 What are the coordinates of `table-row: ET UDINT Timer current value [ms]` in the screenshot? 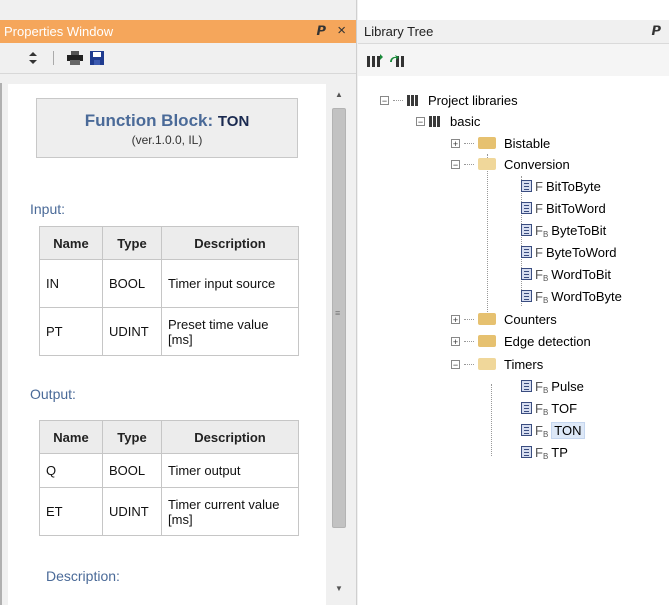 It's located at (169, 511).